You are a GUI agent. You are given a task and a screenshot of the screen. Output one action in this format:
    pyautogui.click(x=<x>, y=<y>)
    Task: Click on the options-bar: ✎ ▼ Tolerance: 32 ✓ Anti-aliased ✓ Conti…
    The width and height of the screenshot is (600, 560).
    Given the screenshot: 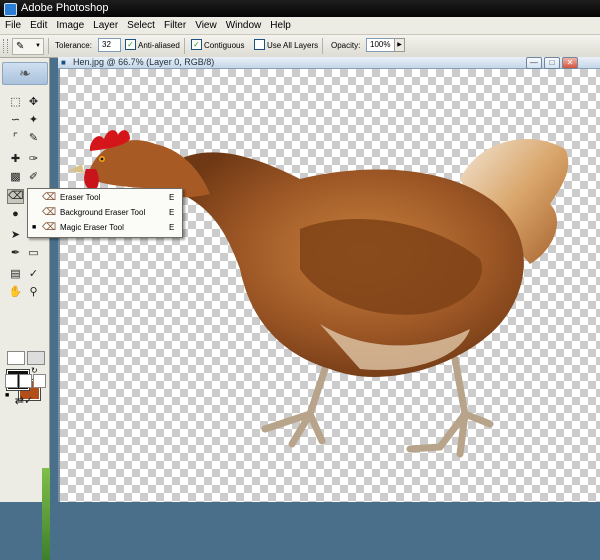 What is the action you would take?
    pyautogui.click(x=300, y=46)
    